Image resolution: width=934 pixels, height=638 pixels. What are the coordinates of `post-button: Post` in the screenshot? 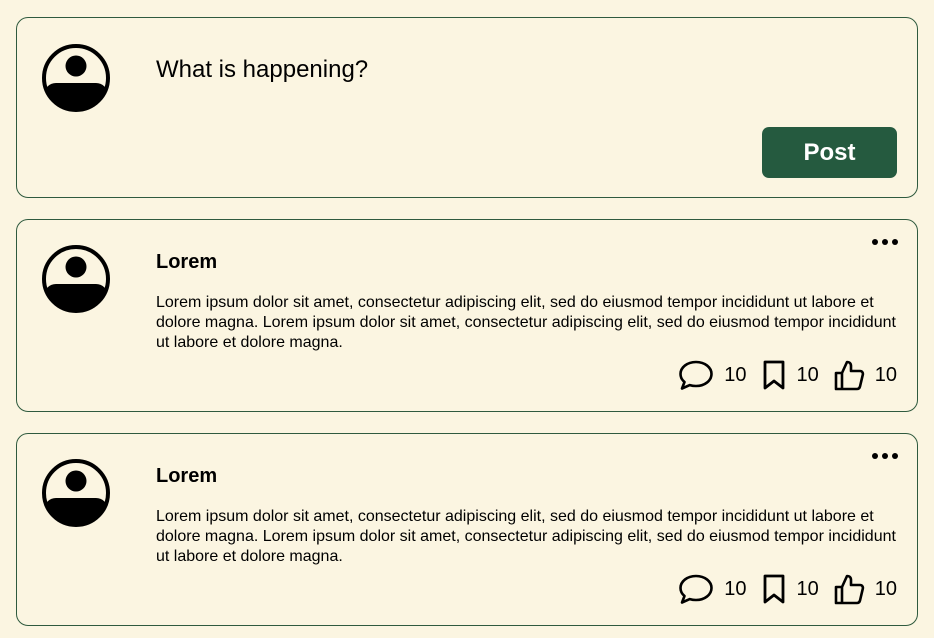 It's located at (829, 152).